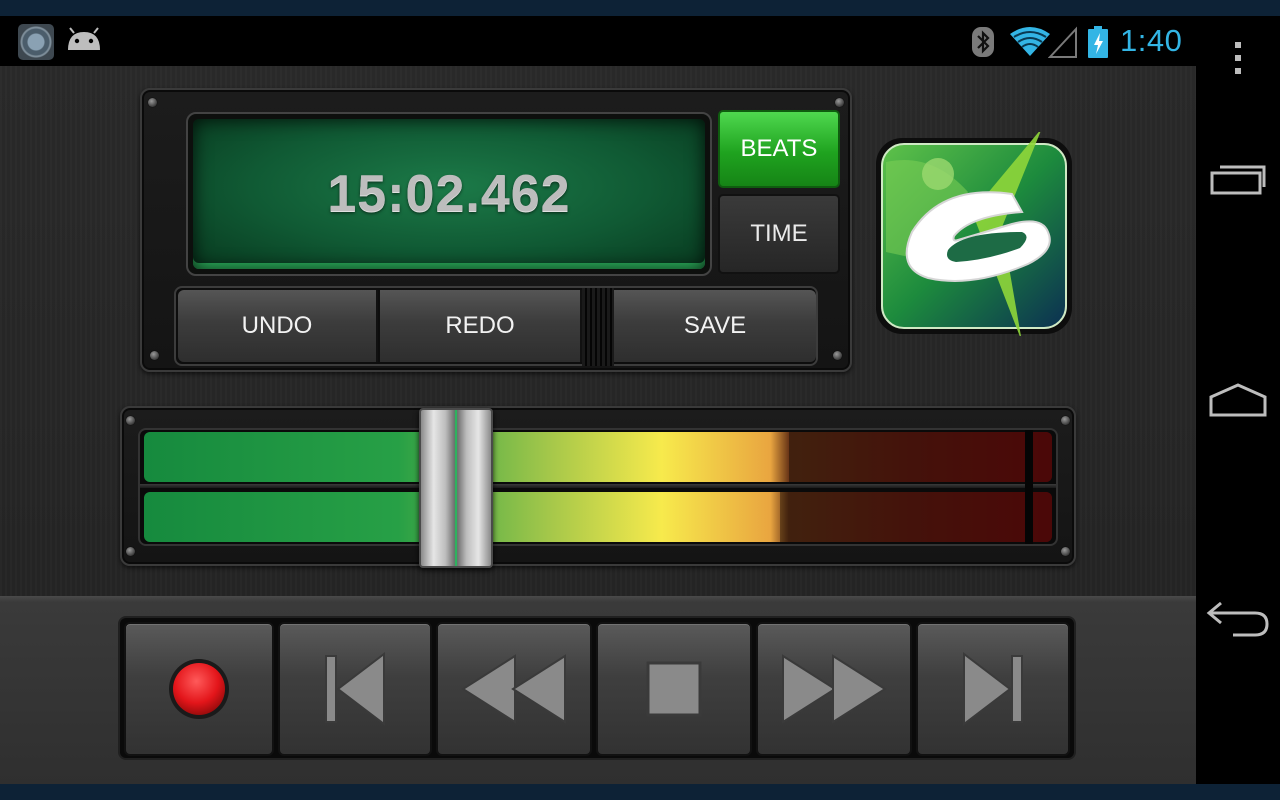 This screenshot has width=1280, height=800. I want to click on app-icon, so click(36, 42).